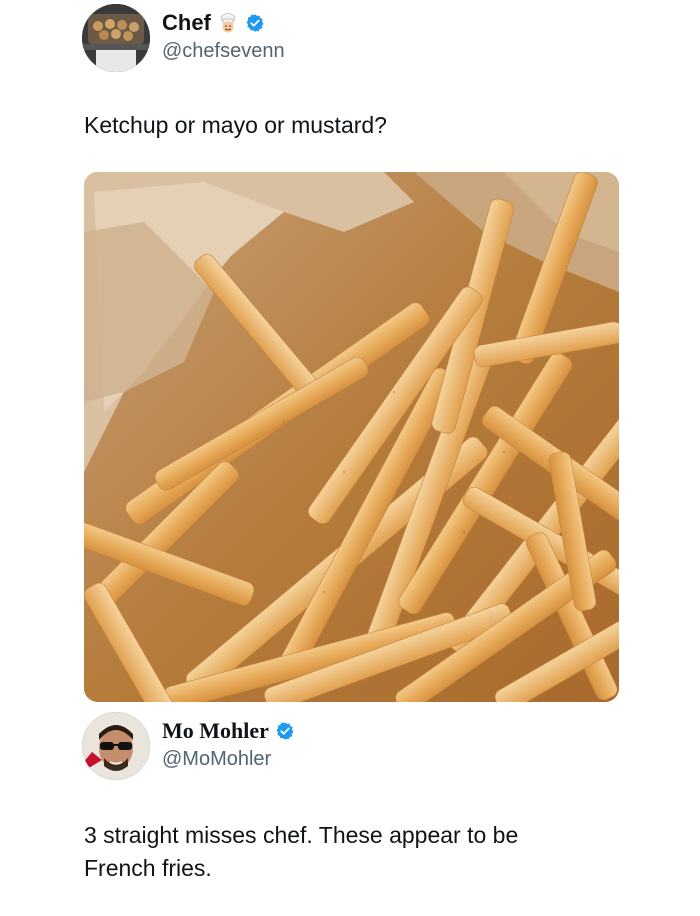 This screenshot has width=700, height=916. I want to click on mo-display-name: Mo Mohler, so click(228, 731).